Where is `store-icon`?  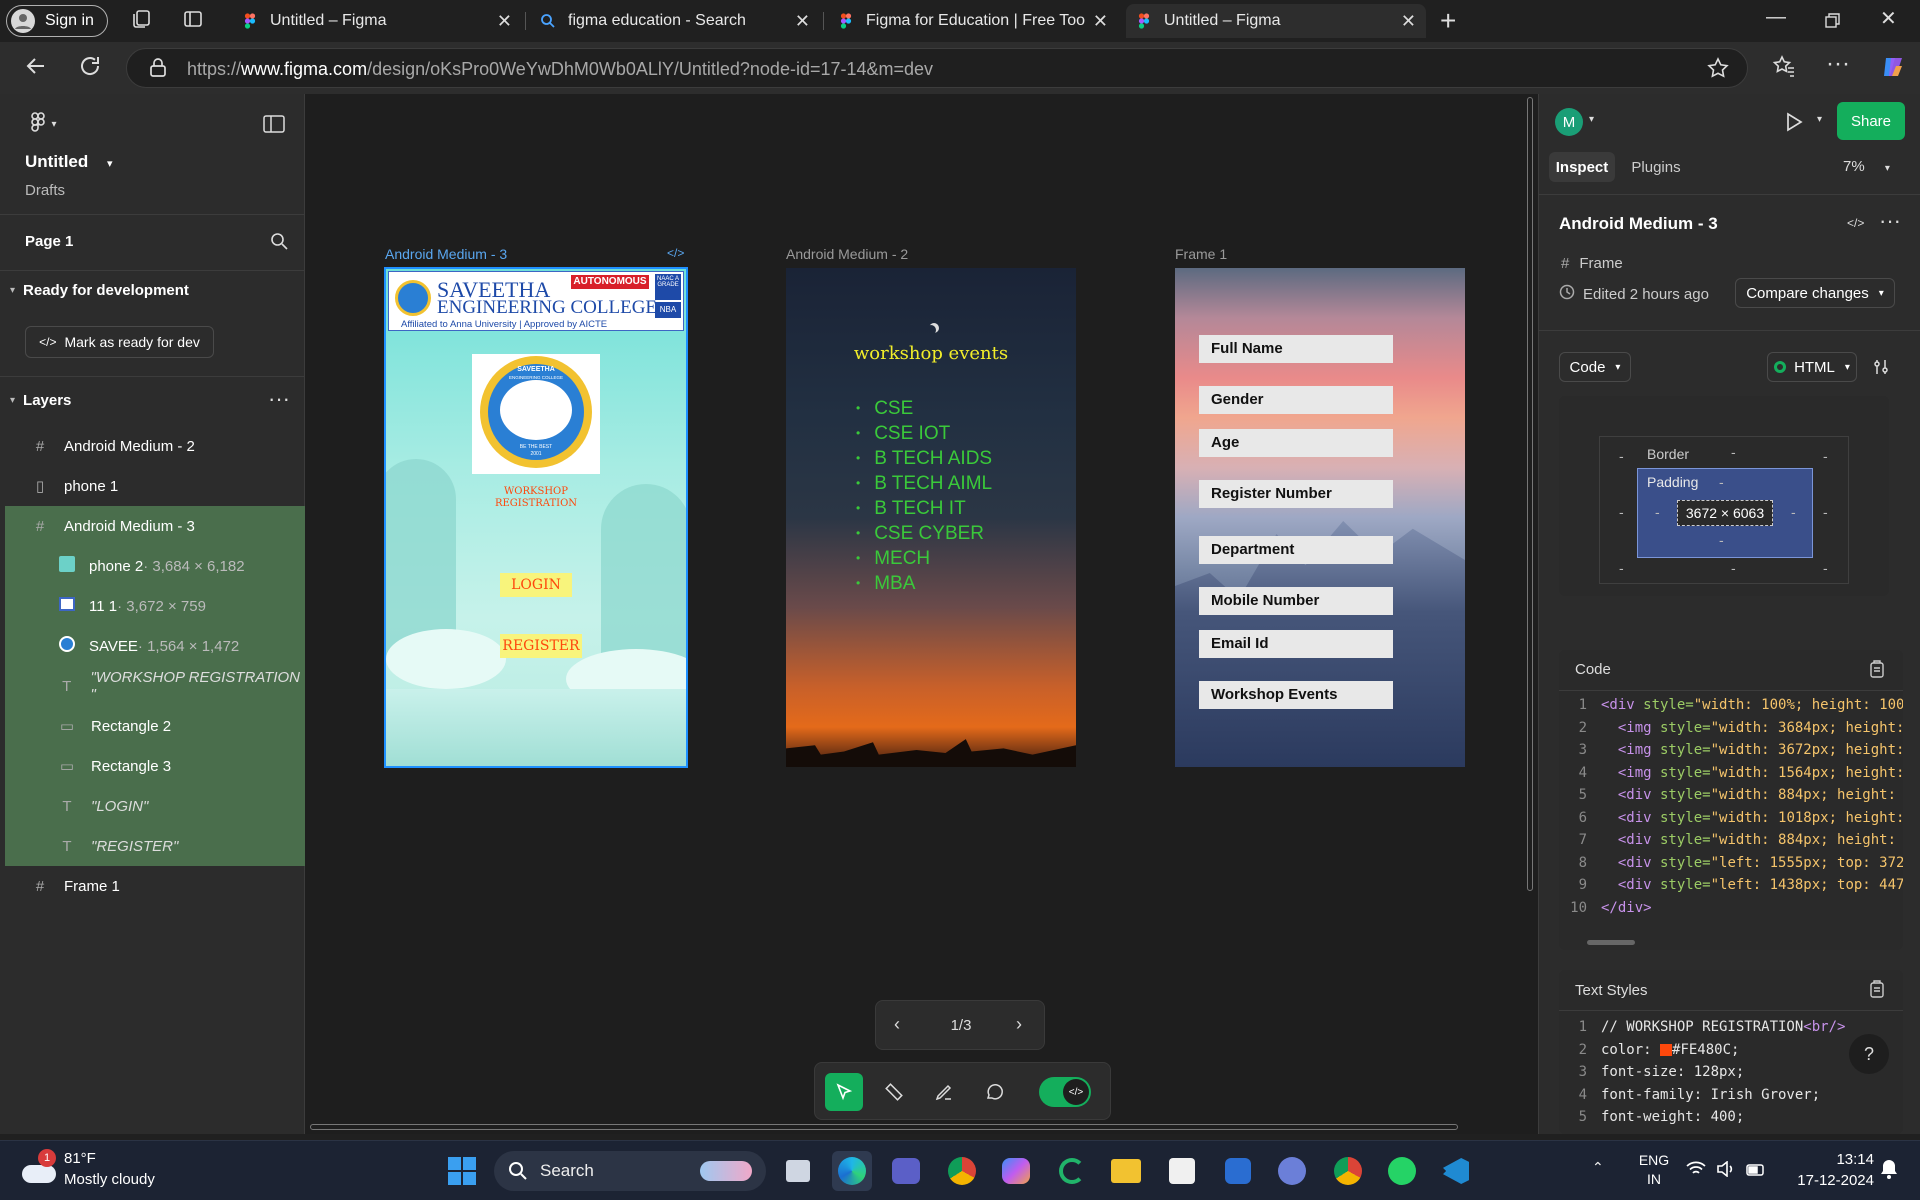 store-icon is located at coordinates (1182, 1171).